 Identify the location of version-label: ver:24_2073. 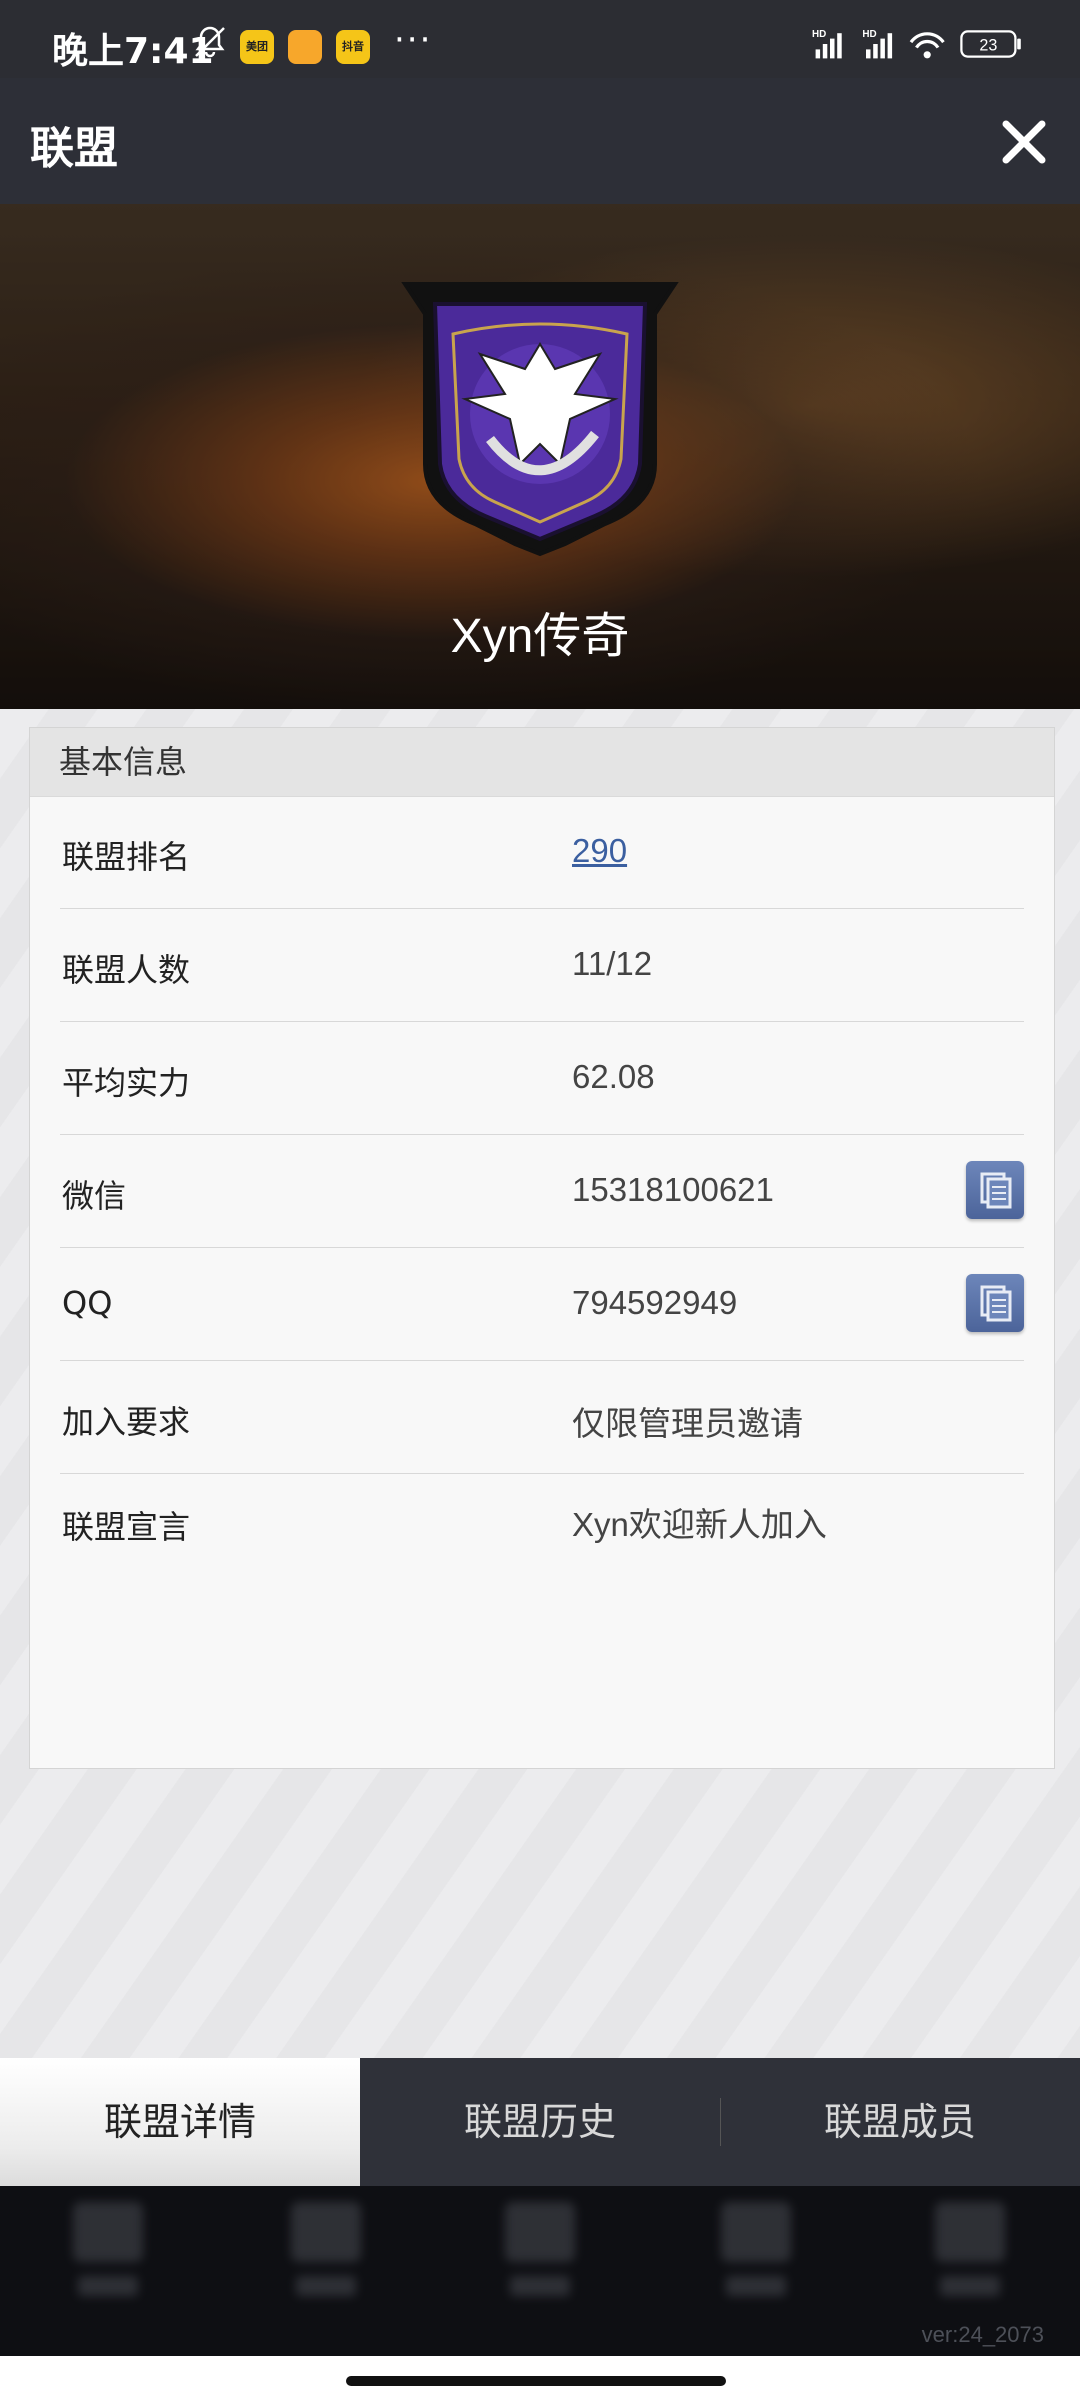
(982, 2334).